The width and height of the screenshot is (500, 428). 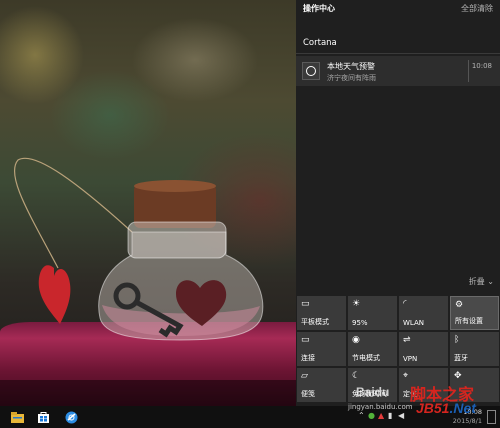 I want to click on tile-label: 蓝牙, so click(x=461, y=358).